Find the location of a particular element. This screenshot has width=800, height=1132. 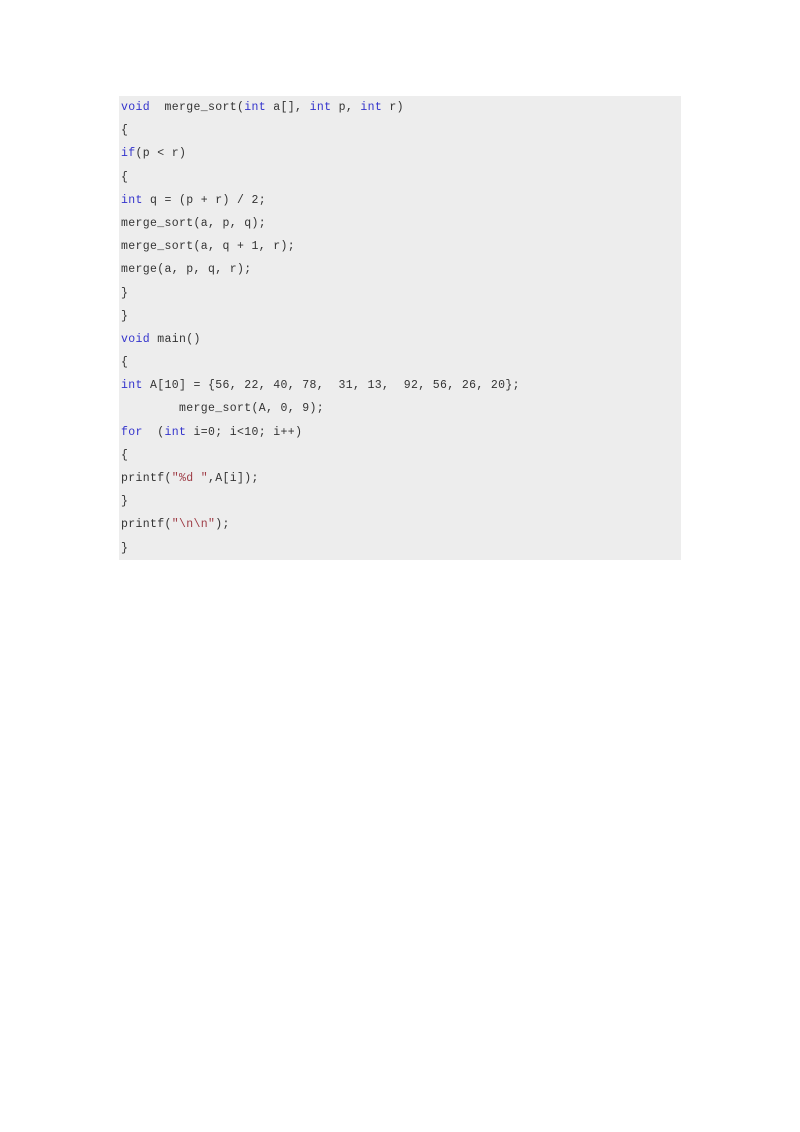

code-text: q = (p + r) / 2; is located at coordinates (204, 200).